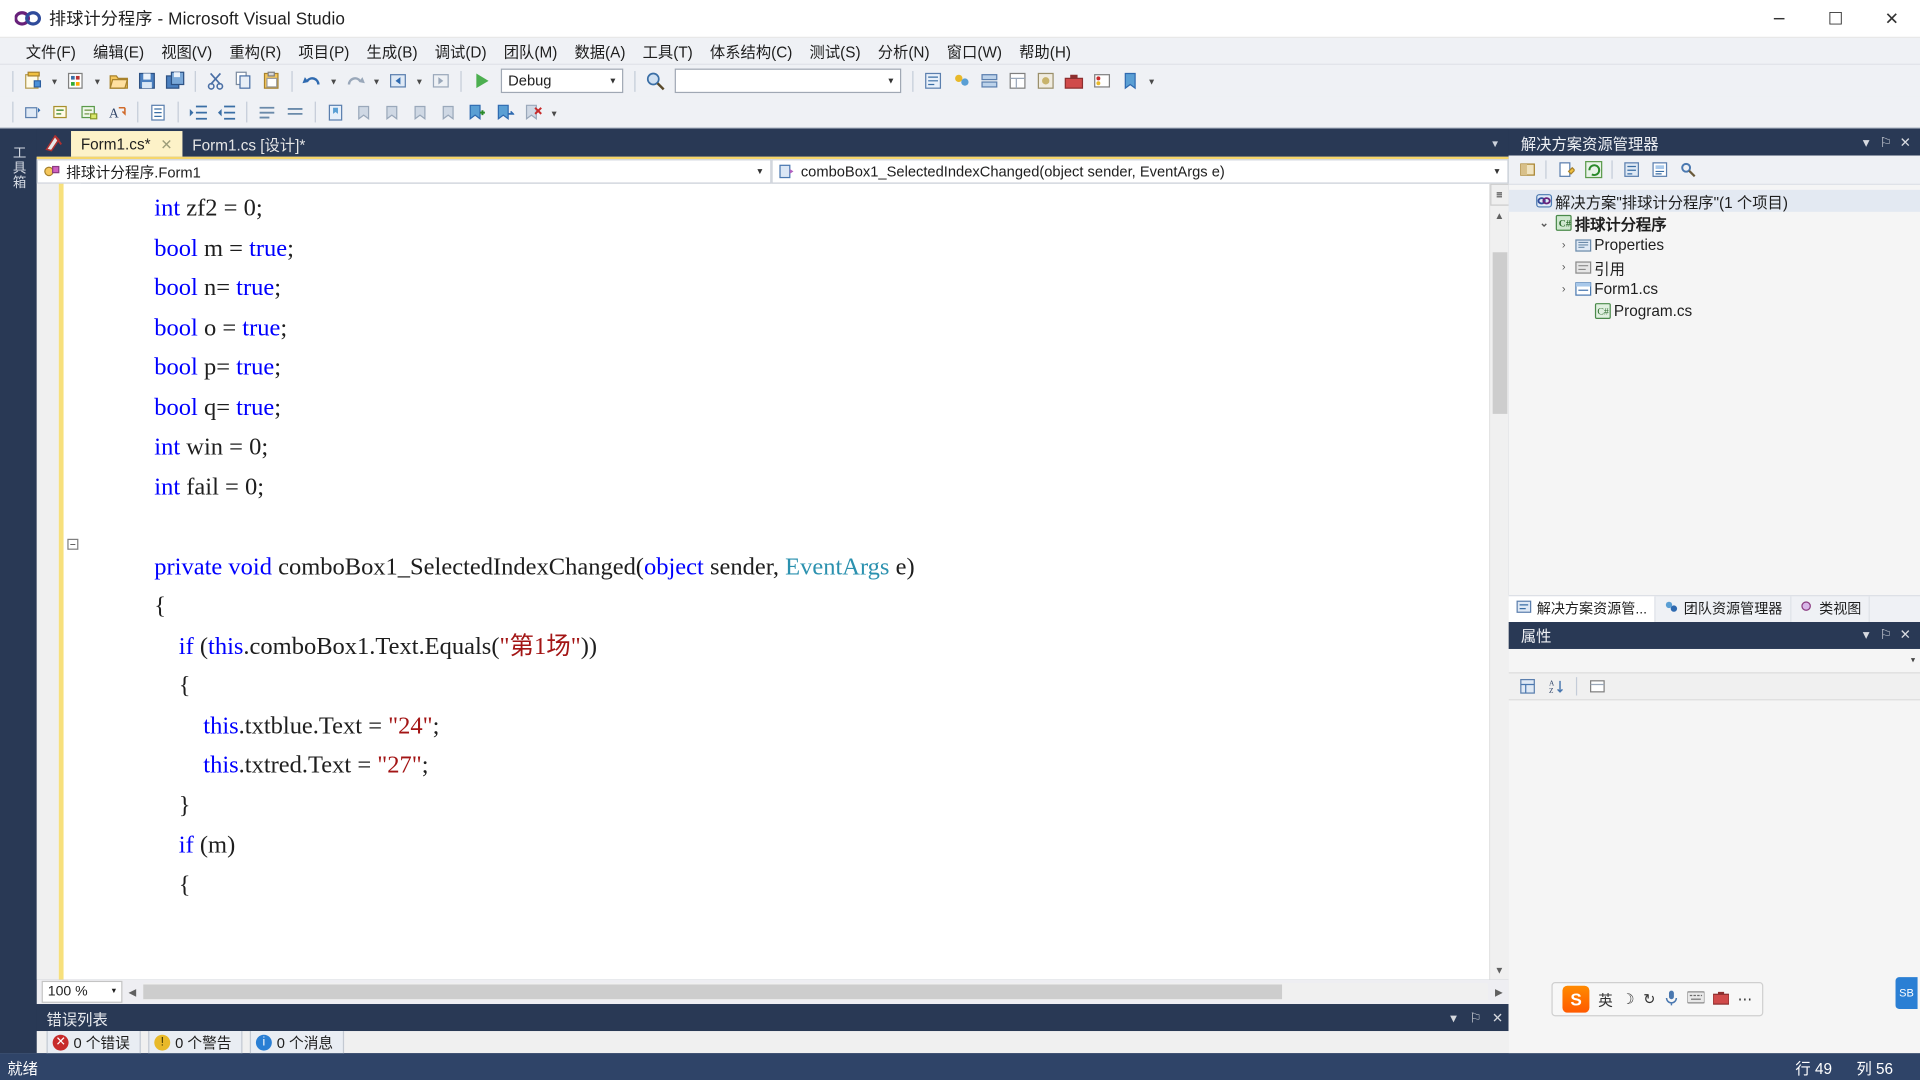 Image resolution: width=1920 pixels, height=1080 pixels. I want to click on scrollbar-track, so click(1499, 593).